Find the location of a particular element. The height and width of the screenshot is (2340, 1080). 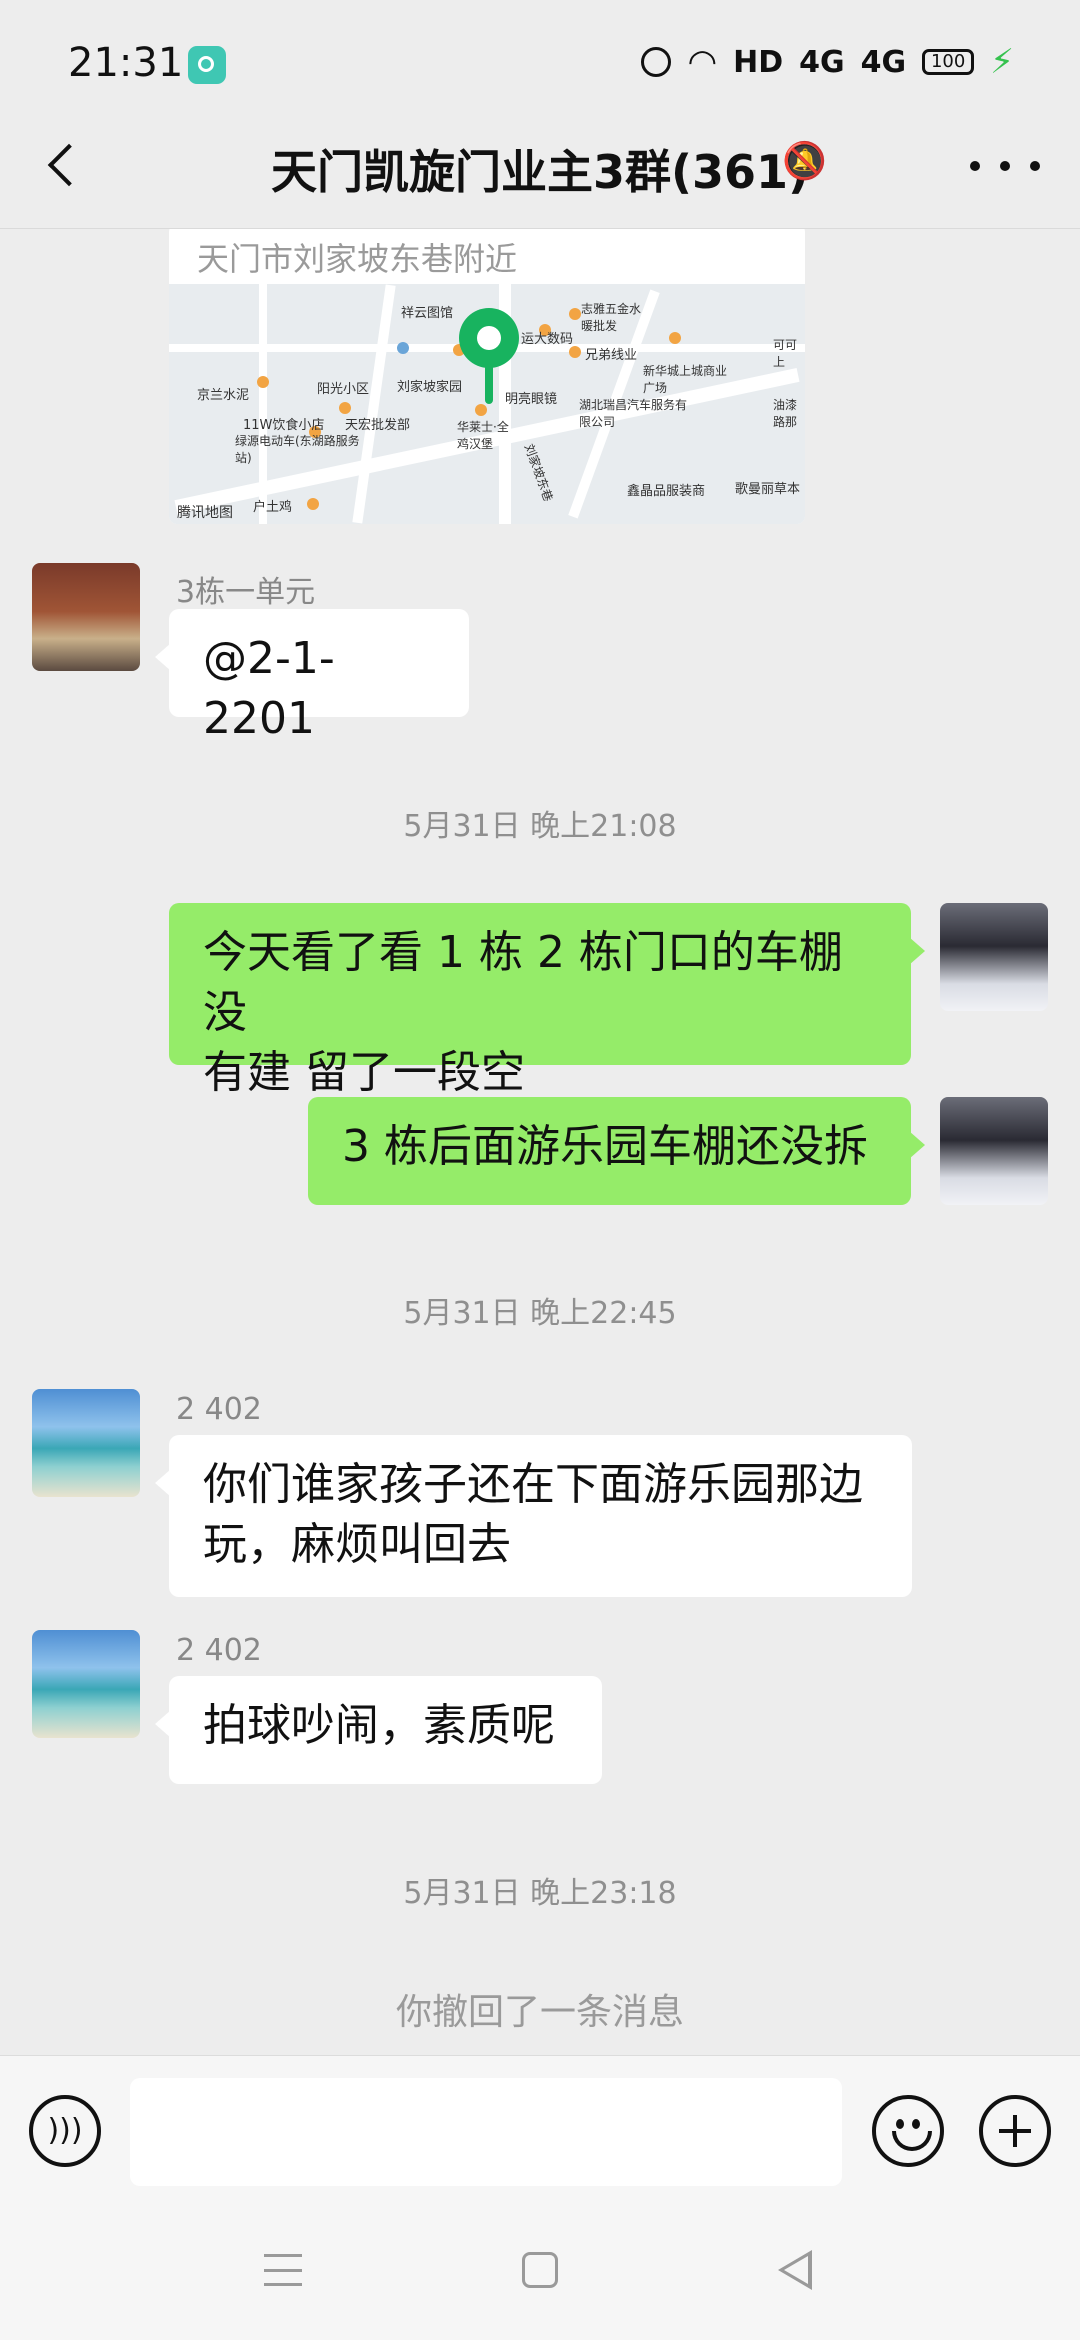

app-notification-icon is located at coordinates (207, 65).